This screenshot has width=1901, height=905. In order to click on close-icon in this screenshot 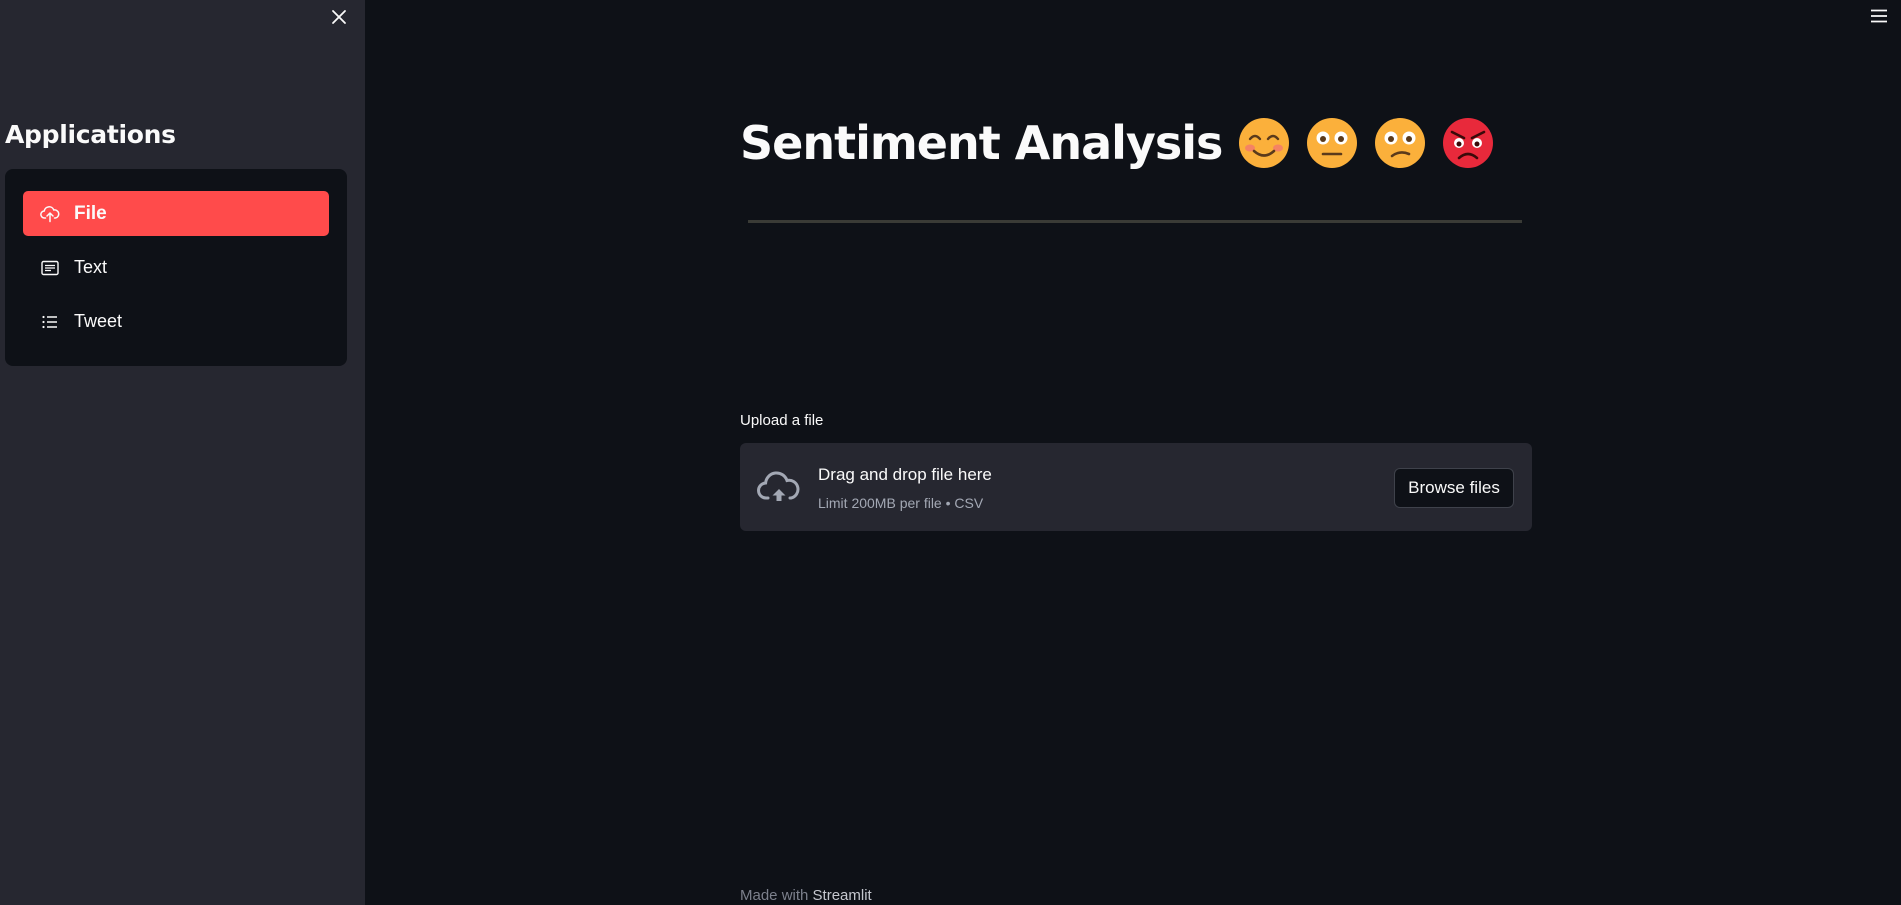, I will do `click(339, 17)`.